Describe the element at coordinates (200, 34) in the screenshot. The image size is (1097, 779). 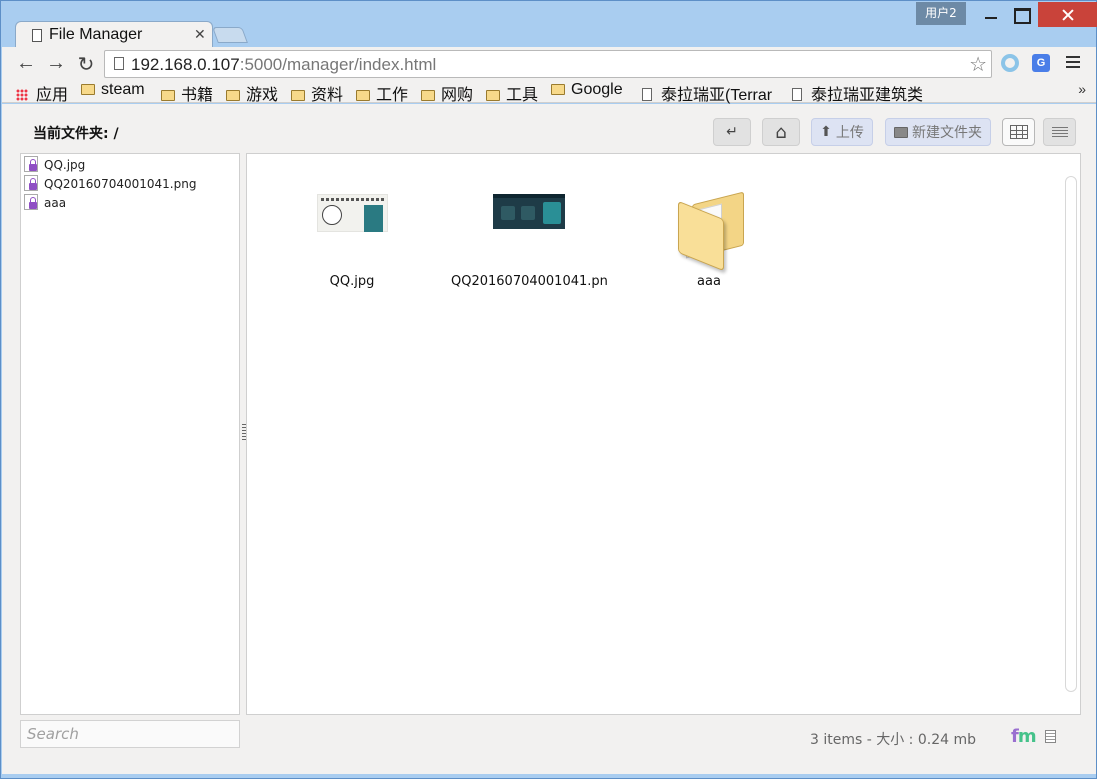
I see `tab-close-icon: ✕` at that location.